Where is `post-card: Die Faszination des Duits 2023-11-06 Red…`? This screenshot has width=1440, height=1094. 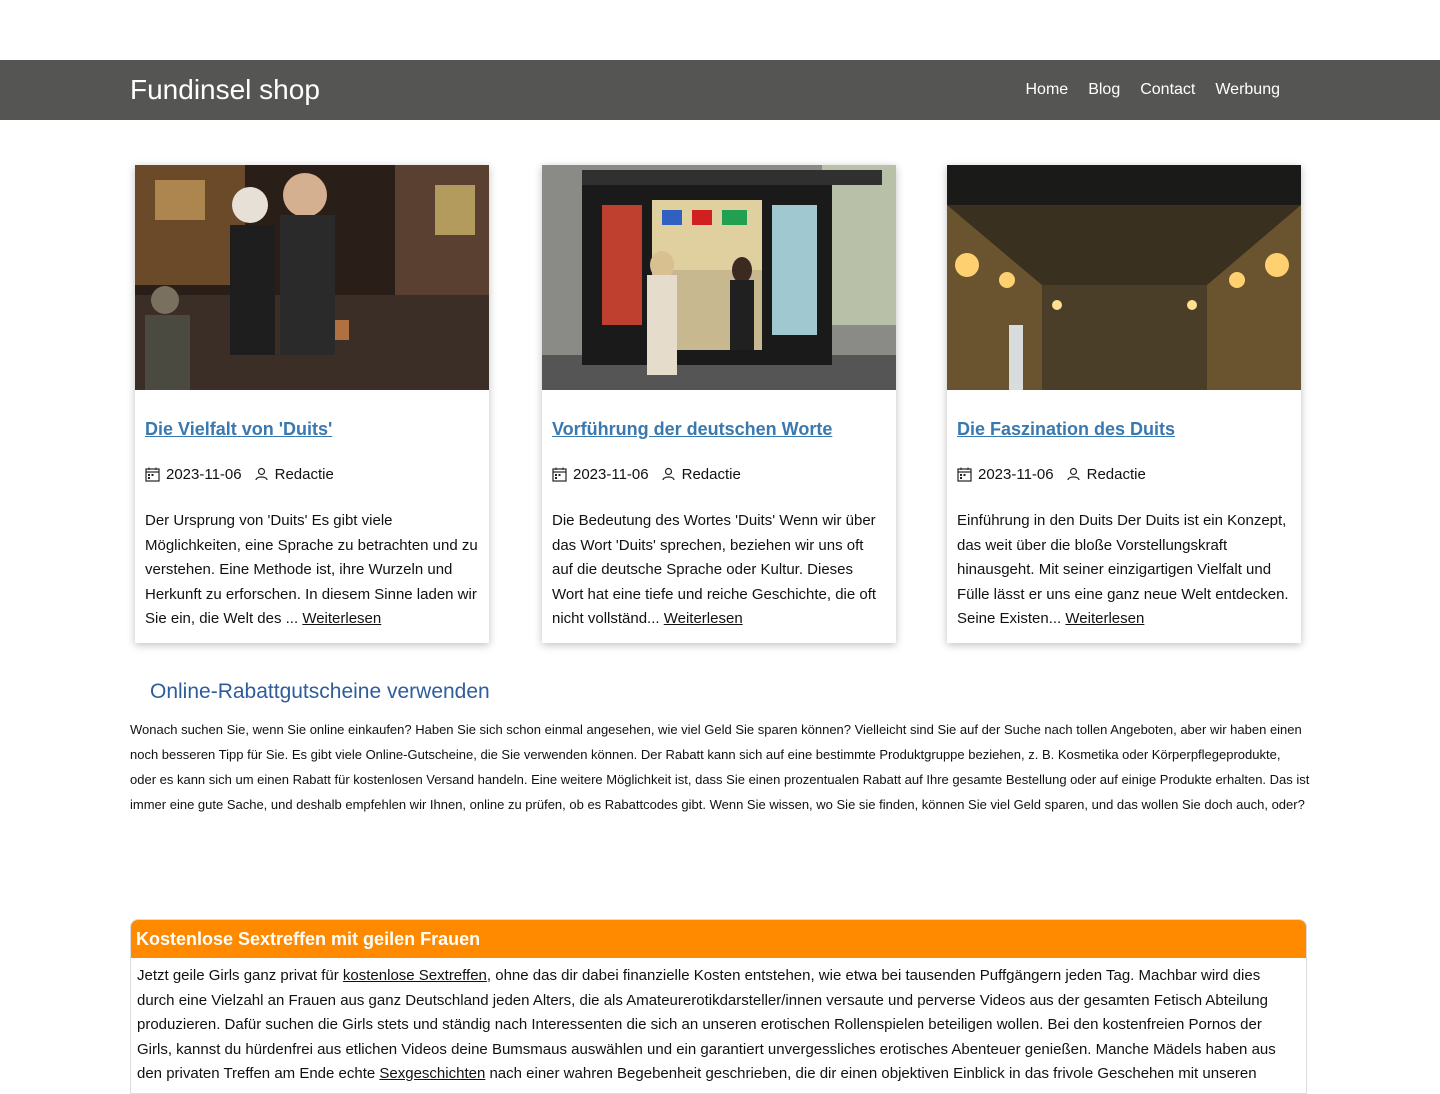
post-card: Die Faszination des Duits 2023-11-06 Red… is located at coordinates (1124, 404).